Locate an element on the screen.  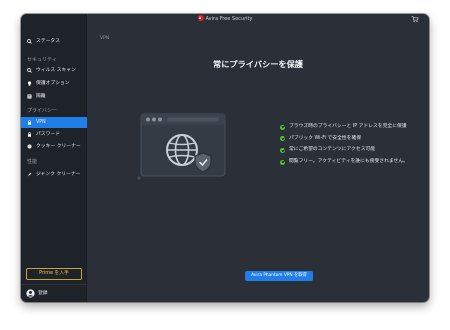
rocket-icon is located at coordinates (29, 174).